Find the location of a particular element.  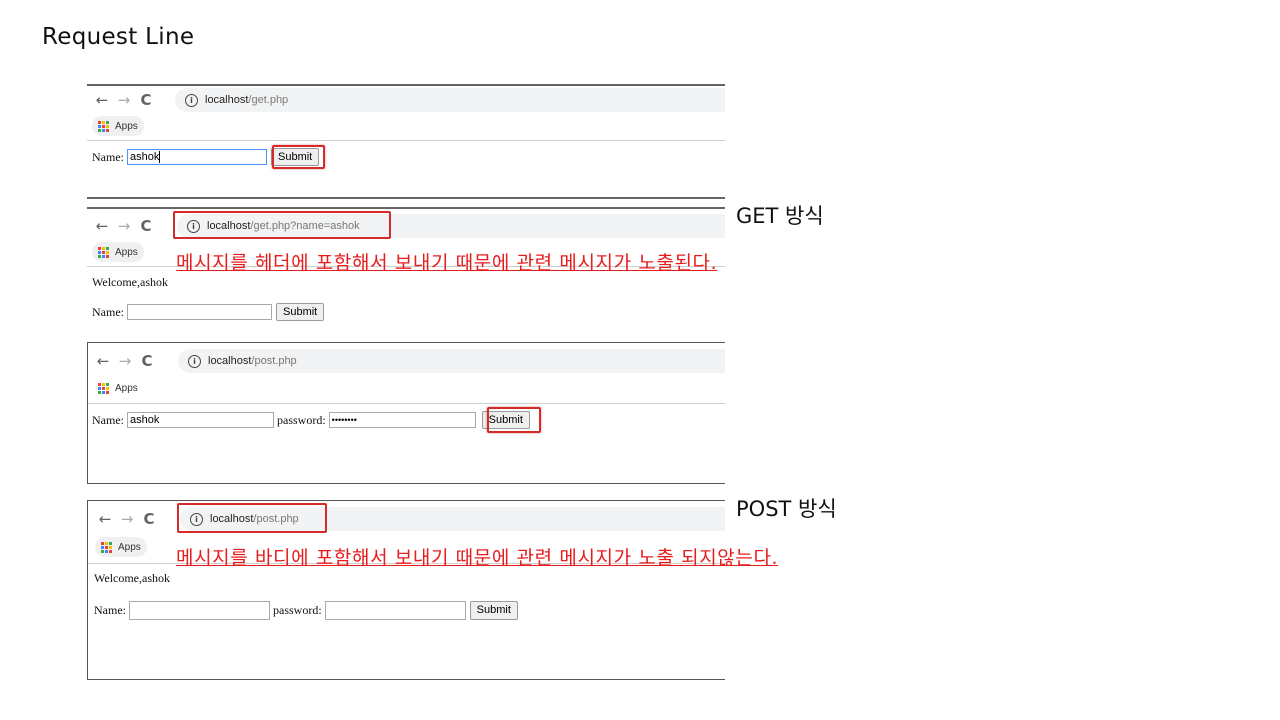

post-form: Name: ashok password: •••••••• Submit is located at coordinates (311, 420).